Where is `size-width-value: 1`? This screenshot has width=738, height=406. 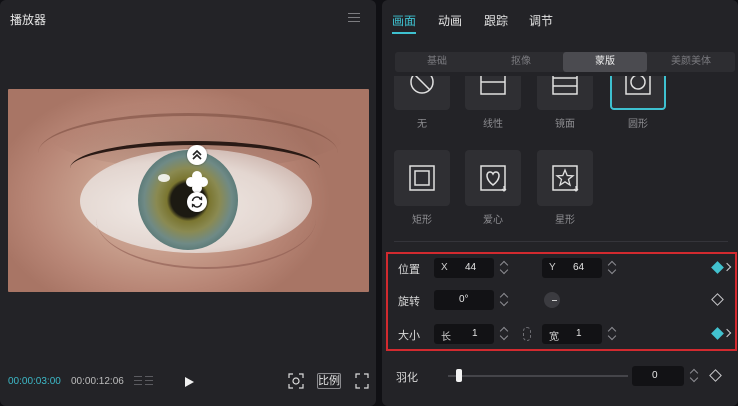
size-width-value: 1 is located at coordinates (475, 333).